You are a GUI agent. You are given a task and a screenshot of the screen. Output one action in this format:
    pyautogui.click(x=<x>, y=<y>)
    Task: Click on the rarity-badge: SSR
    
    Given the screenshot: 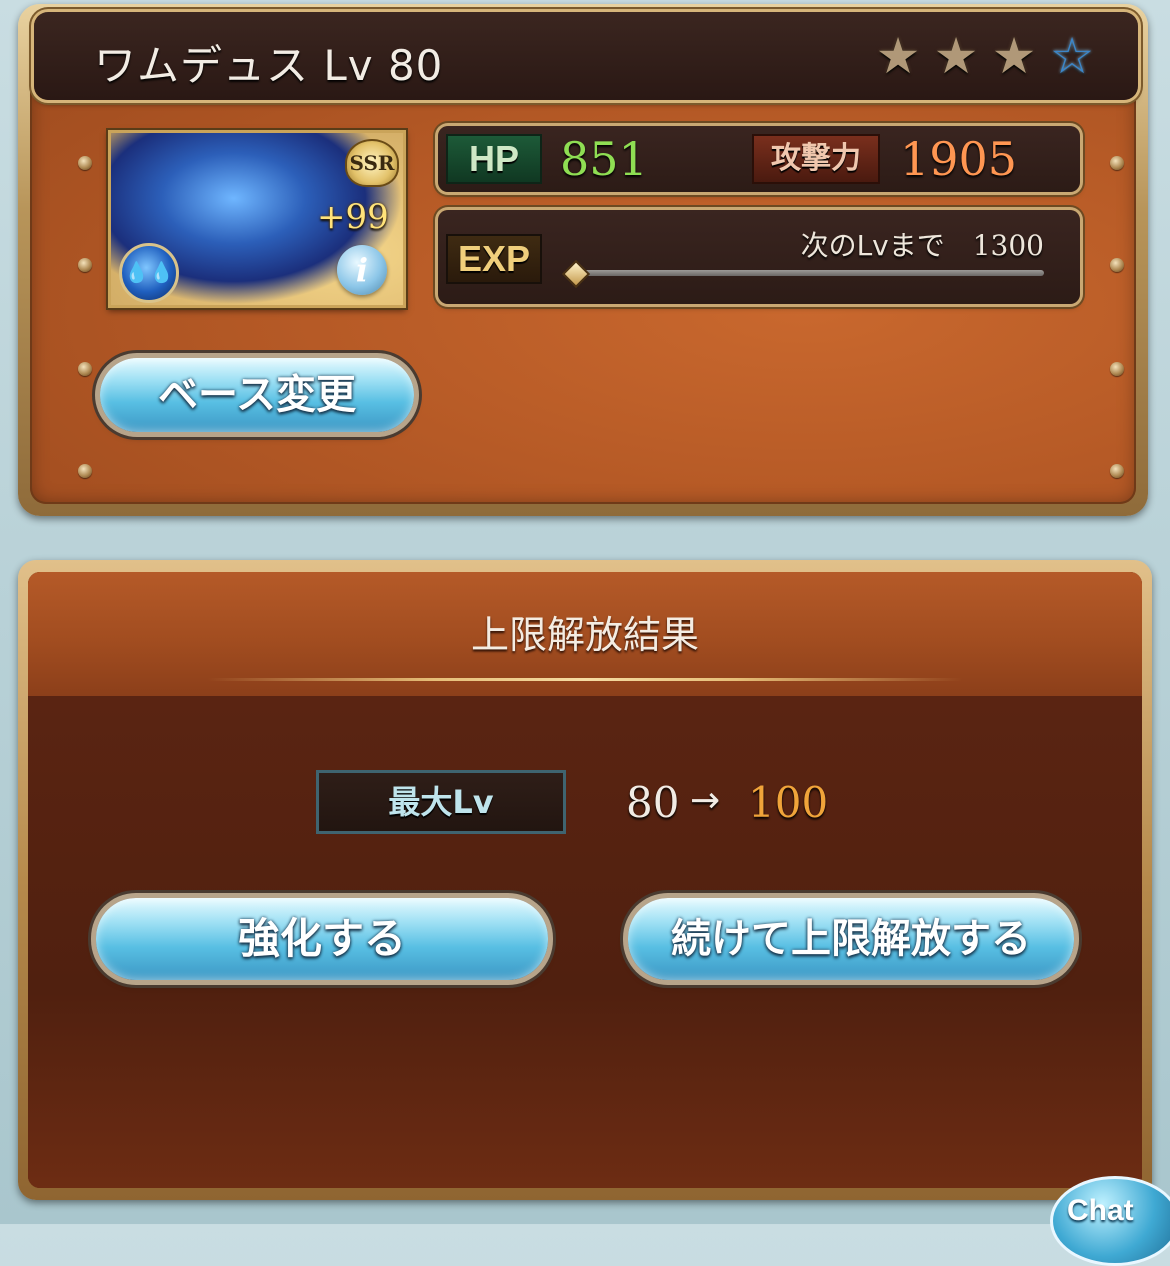 What is the action you would take?
    pyautogui.click(x=372, y=163)
    